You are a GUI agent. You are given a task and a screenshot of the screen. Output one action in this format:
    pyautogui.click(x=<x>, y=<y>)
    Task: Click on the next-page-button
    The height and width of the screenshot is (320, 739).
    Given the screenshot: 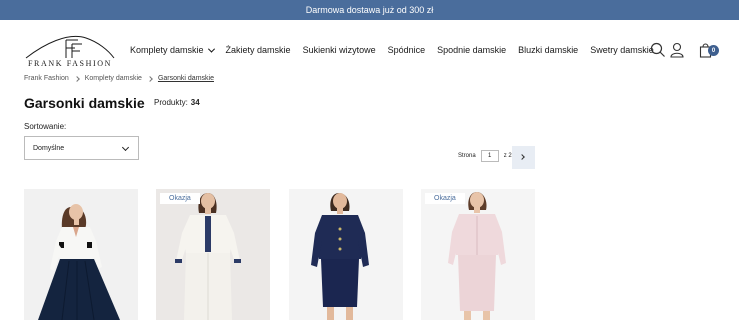 What is the action you would take?
    pyautogui.click(x=523, y=157)
    